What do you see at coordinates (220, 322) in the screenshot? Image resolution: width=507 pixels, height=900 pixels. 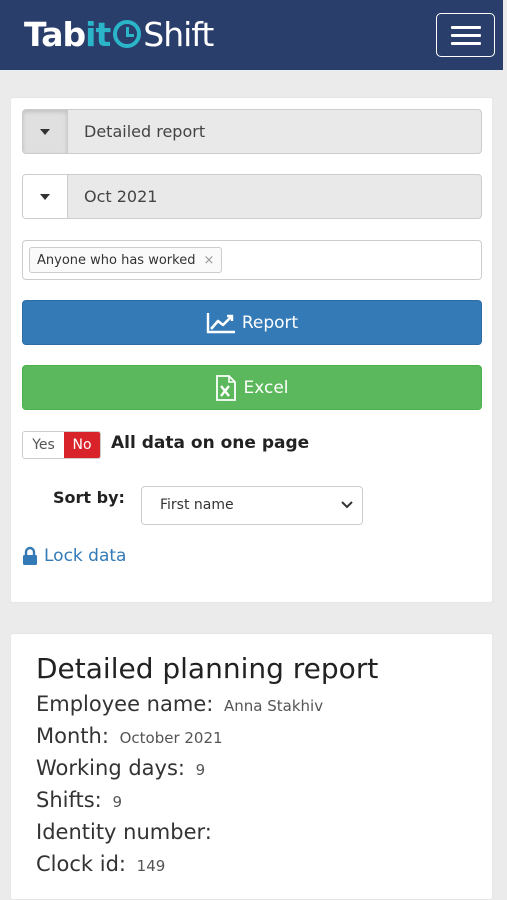 I see `line-chart-icon` at bounding box center [220, 322].